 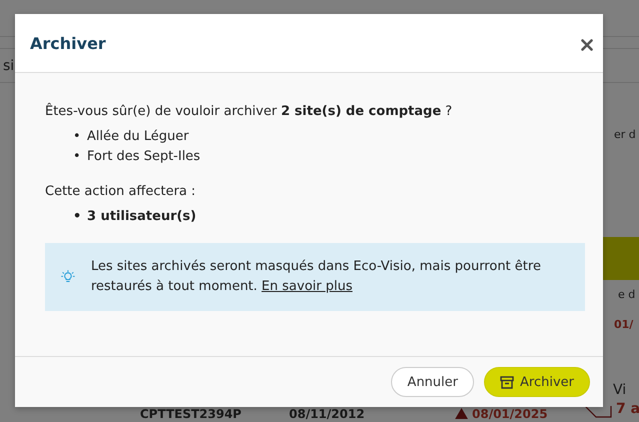 I want to click on cancel-button: Annuler, so click(x=432, y=382).